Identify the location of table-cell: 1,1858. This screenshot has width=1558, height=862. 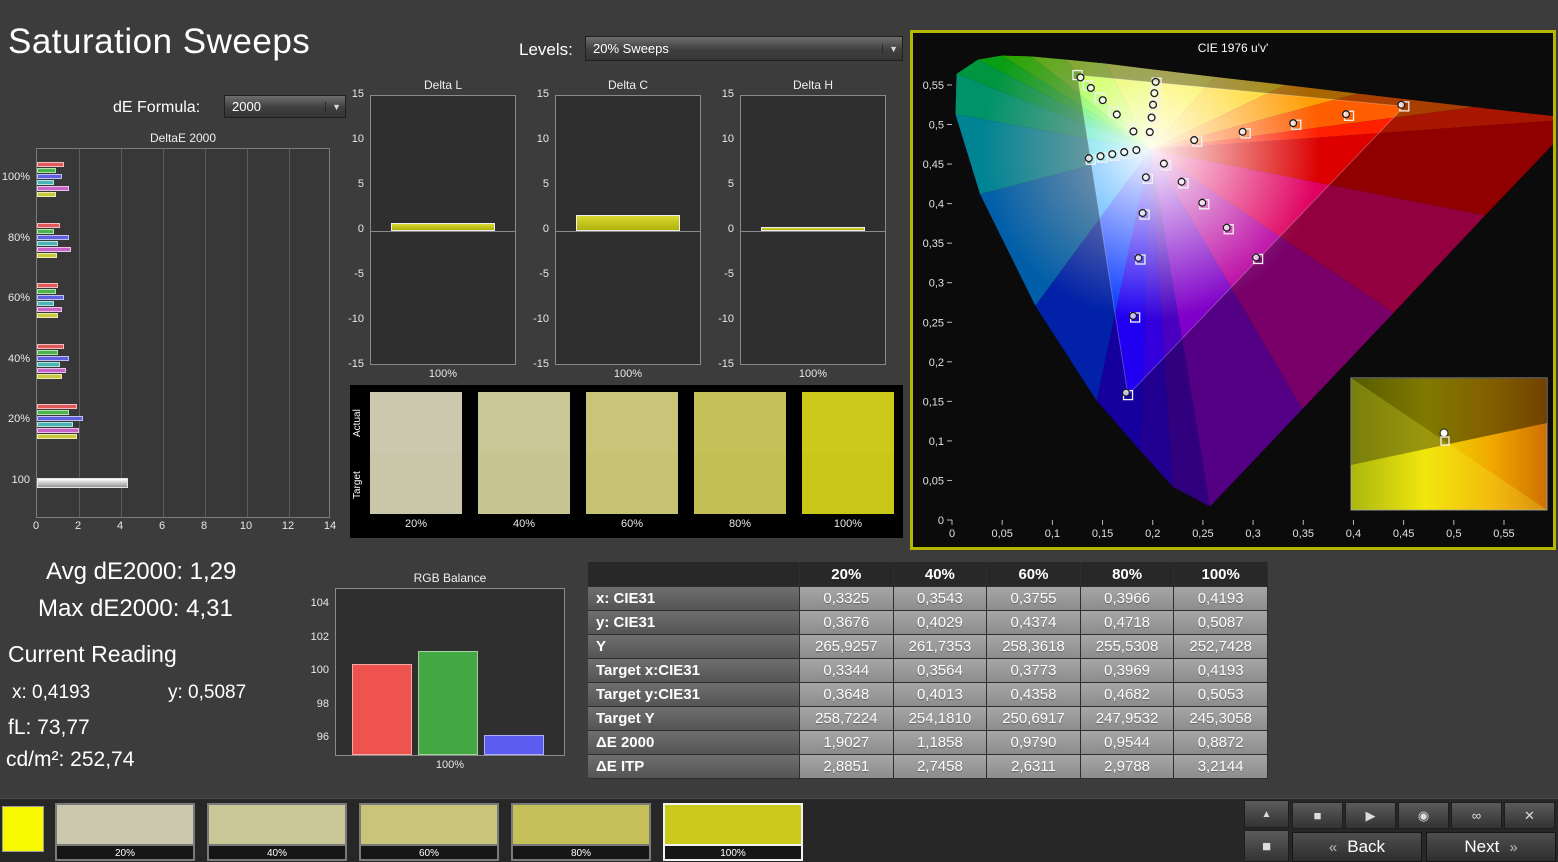
(940, 743).